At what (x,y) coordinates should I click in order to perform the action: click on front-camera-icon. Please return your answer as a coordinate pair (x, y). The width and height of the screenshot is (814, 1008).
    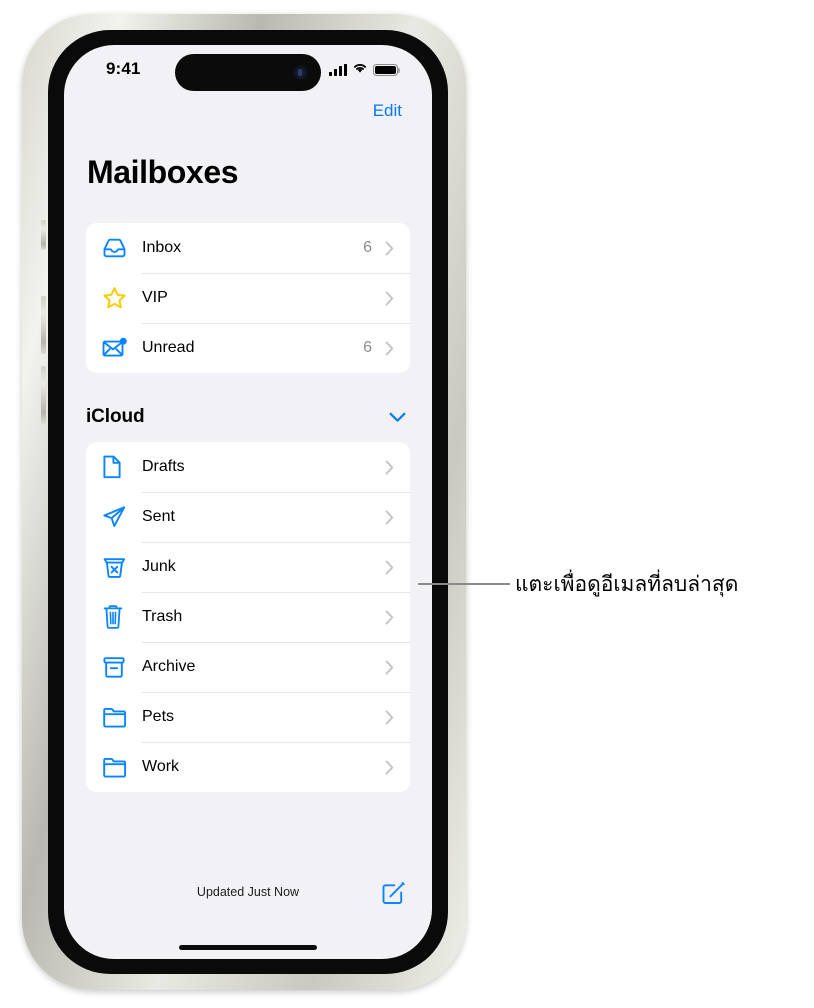
    Looking at the image, I should click on (300, 72).